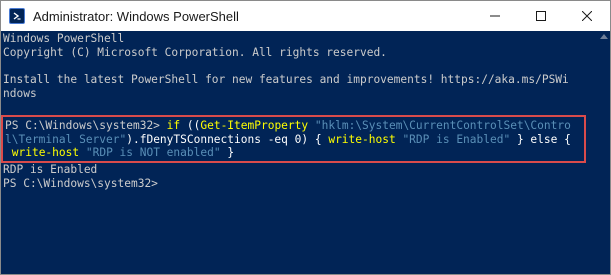  Describe the element at coordinates (227, 153) in the screenshot. I see `close-brace: }` at that location.